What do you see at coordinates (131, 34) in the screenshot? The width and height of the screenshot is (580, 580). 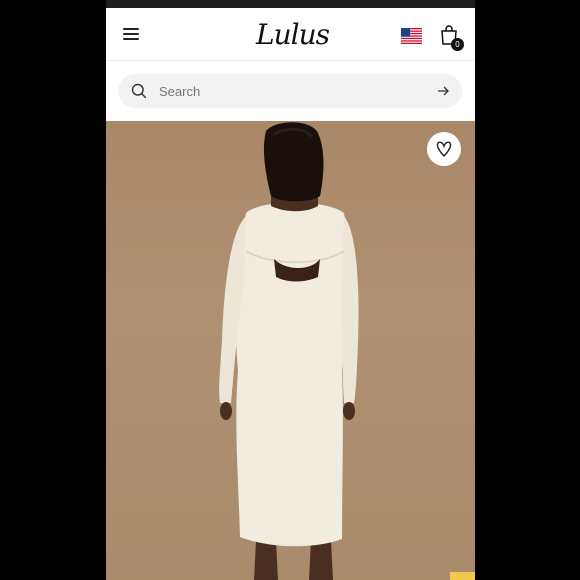 I see `hamburger-menu-icon` at bounding box center [131, 34].